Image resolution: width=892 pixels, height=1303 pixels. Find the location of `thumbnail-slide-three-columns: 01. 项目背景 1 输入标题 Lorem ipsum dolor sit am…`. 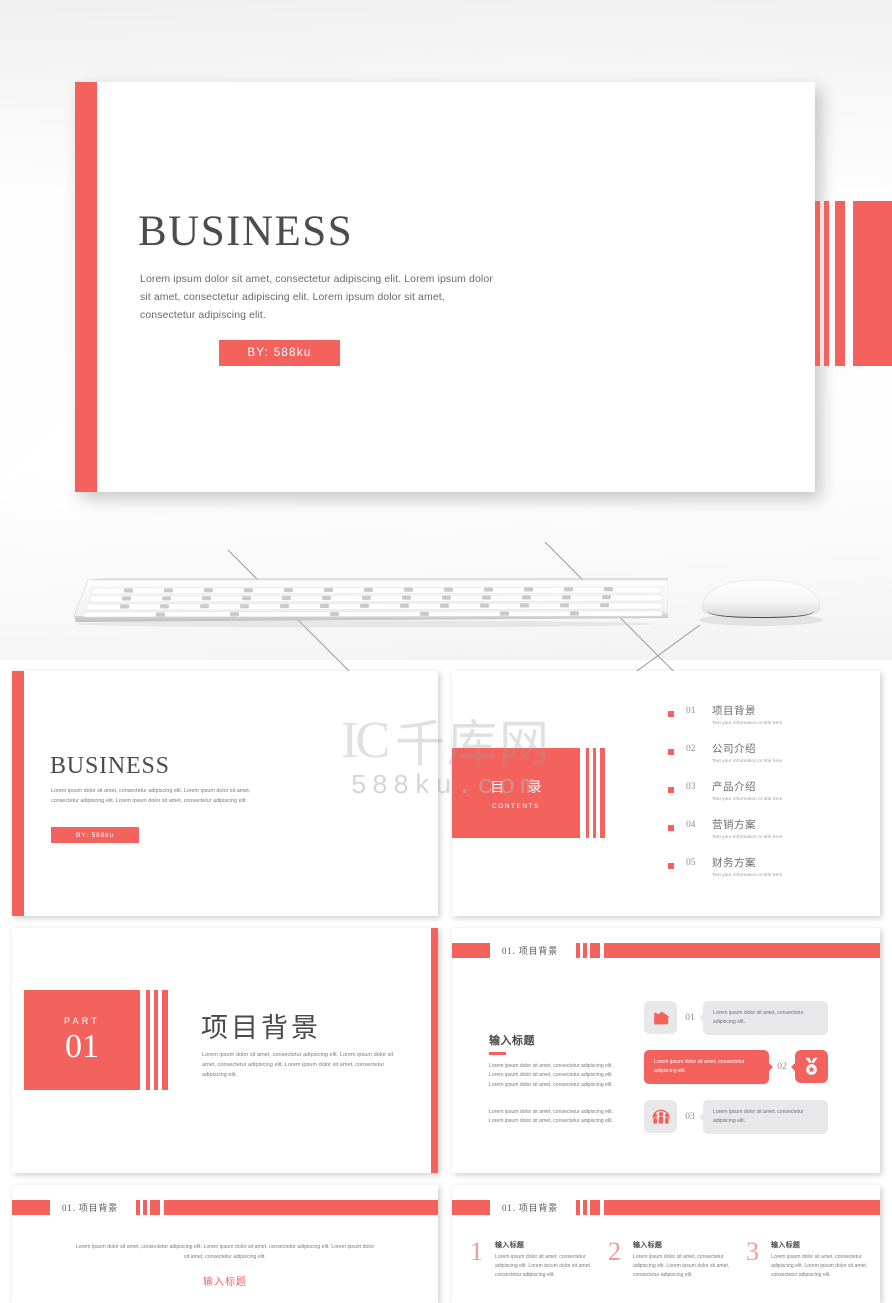

thumbnail-slide-three-columns: 01. 项目背景 1 输入标题 Lorem ipsum dolor sit am… is located at coordinates (666, 1244).